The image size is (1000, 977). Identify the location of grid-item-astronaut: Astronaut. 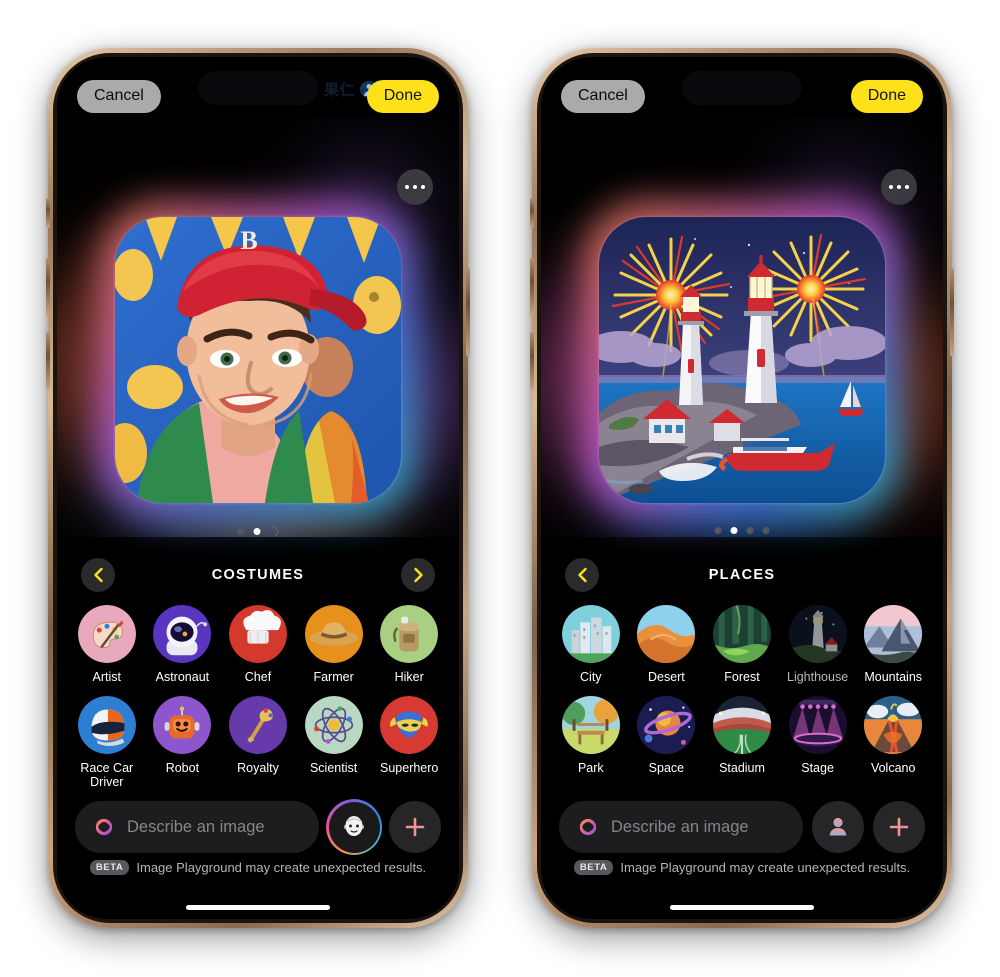
(183, 644).